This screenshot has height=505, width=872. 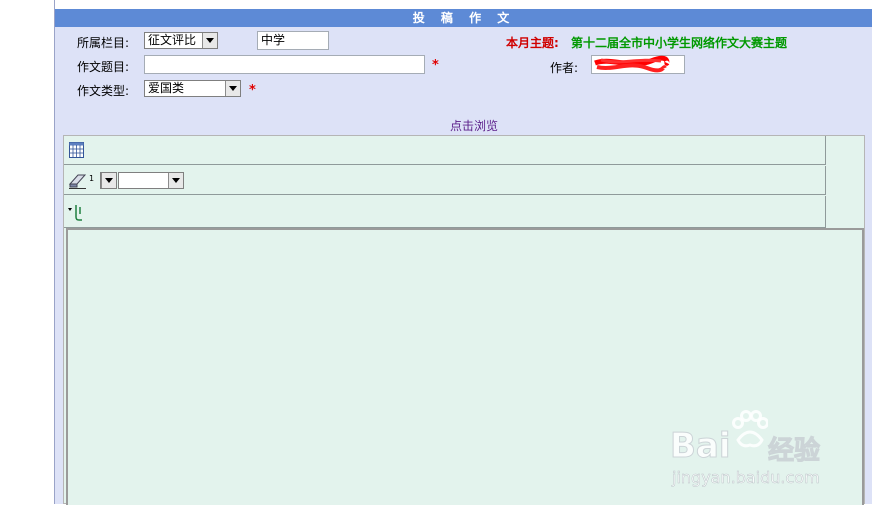 What do you see at coordinates (632, 64) in the screenshot?
I see `redaction-scribble` at bounding box center [632, 64].